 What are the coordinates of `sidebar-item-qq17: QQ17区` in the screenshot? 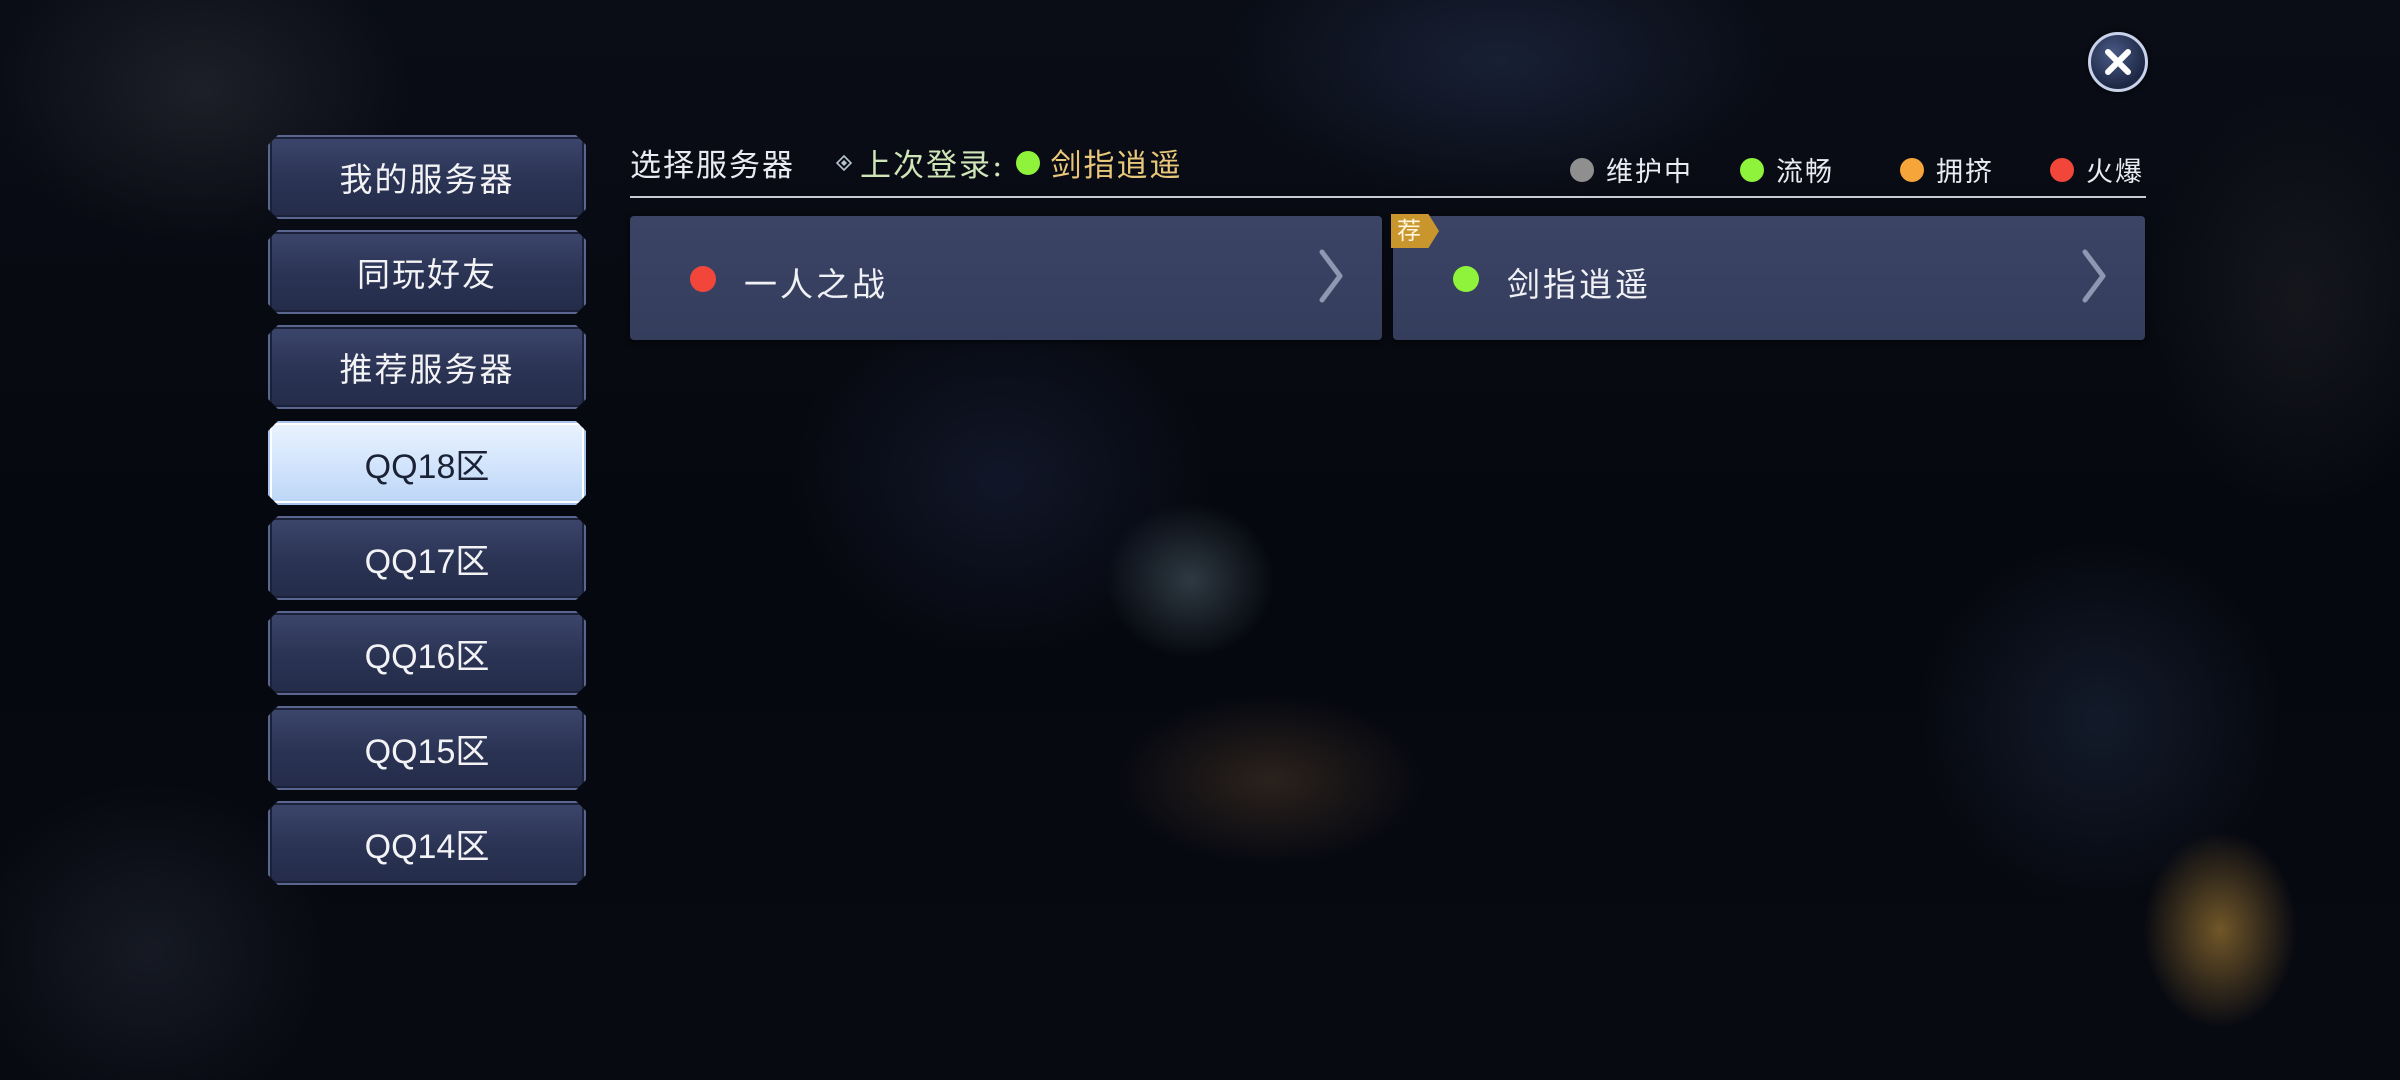 It's located at (427, 558).